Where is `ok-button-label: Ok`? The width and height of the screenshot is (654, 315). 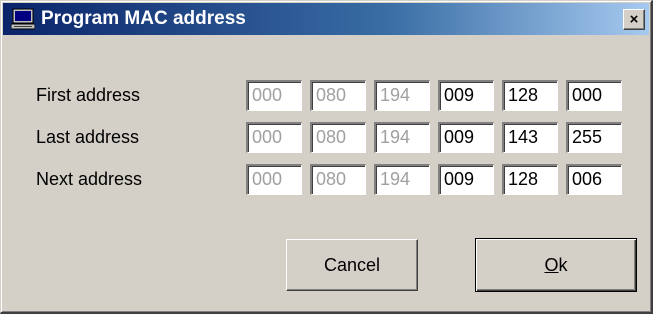
ok-button-label: Ok is located at coordinates (555, 265).